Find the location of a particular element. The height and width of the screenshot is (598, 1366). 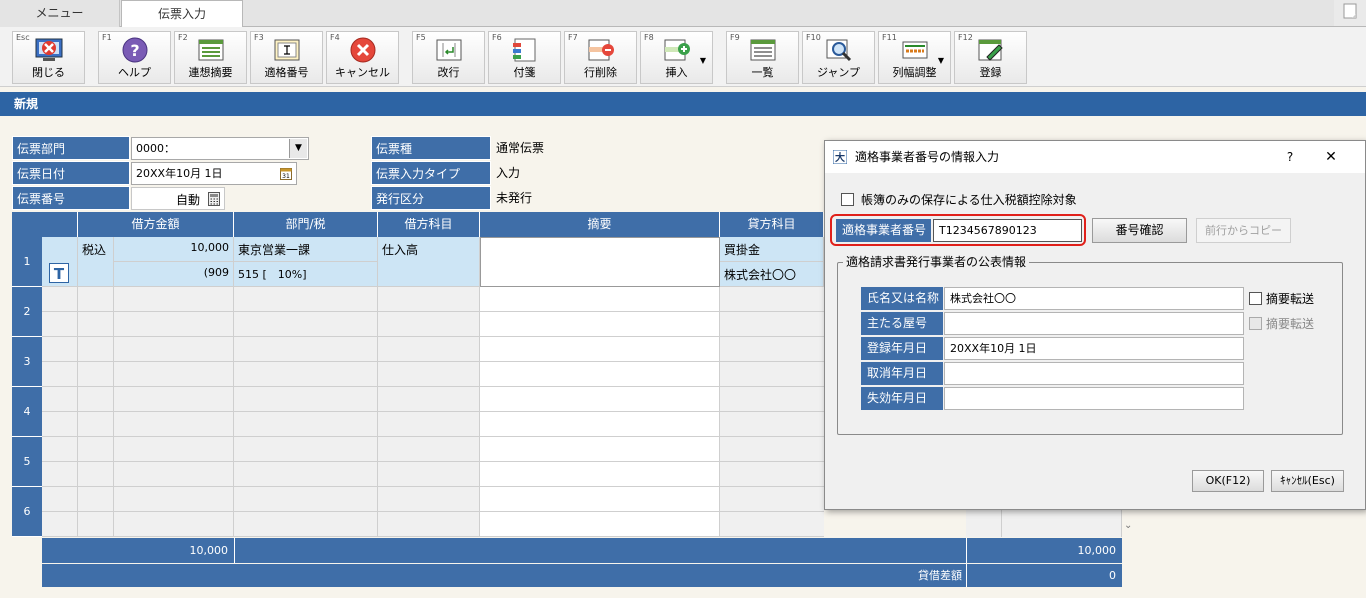

svg-text: T is located at coordinates (59, 274).